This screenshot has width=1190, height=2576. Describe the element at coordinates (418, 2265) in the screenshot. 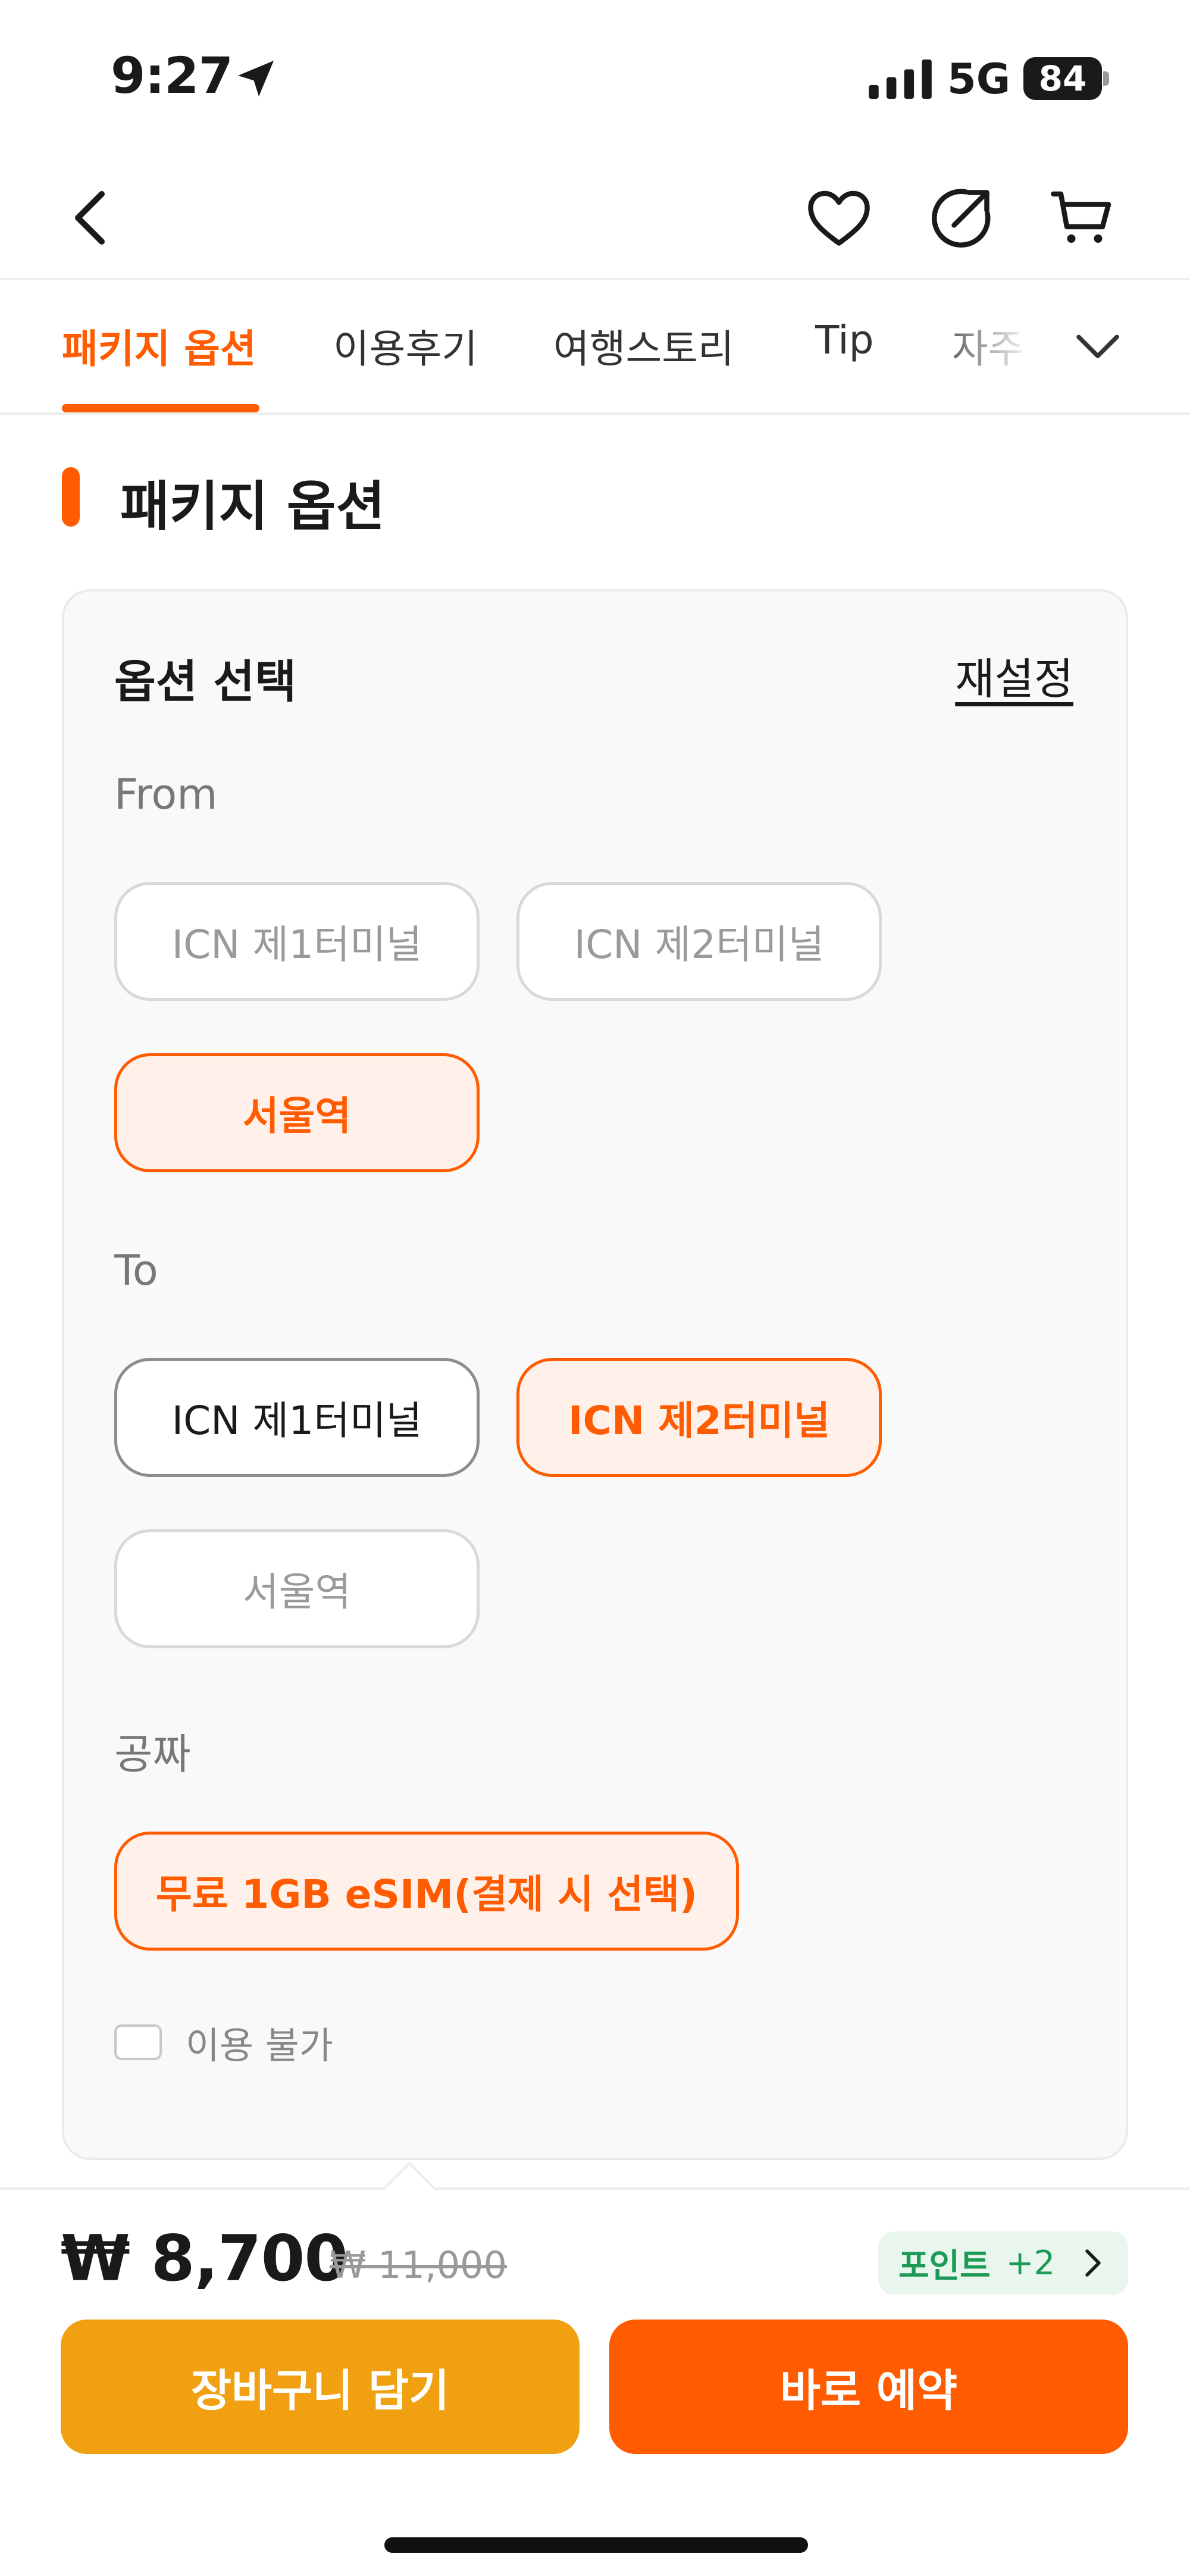

I see `original-price: ₩ 11,000` at that location.